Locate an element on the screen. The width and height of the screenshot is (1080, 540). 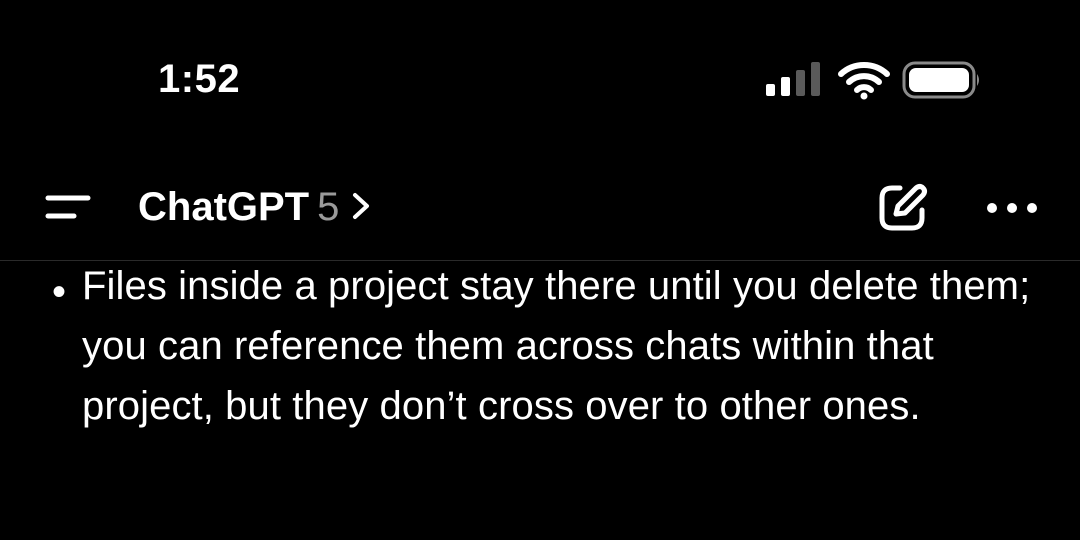
status-time: 1:52 is located at coordinates (199, 79).